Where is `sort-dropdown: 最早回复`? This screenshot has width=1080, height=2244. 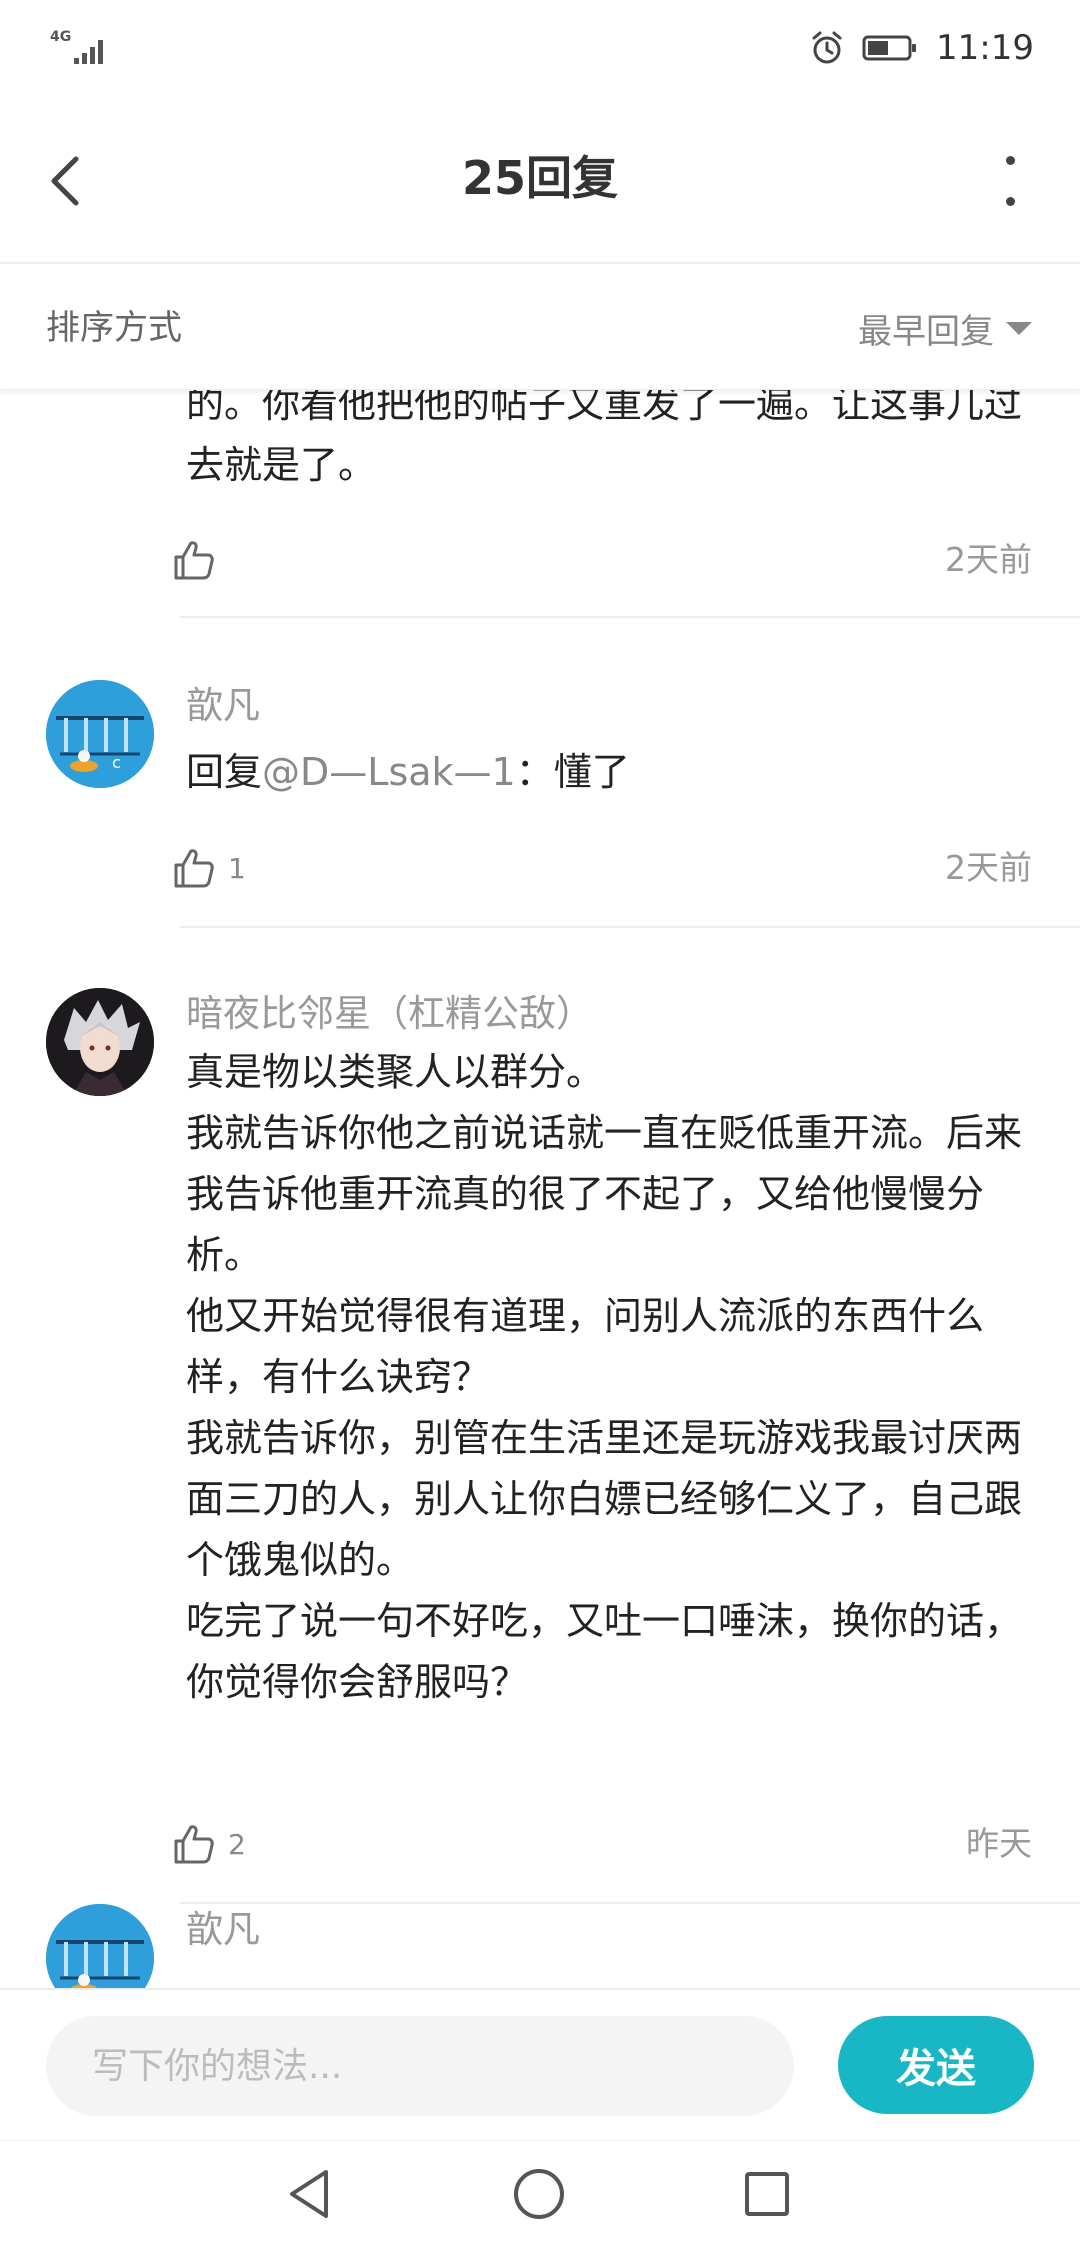 sort-dropdown: 最早回复 is located at coordinates (945, 328).